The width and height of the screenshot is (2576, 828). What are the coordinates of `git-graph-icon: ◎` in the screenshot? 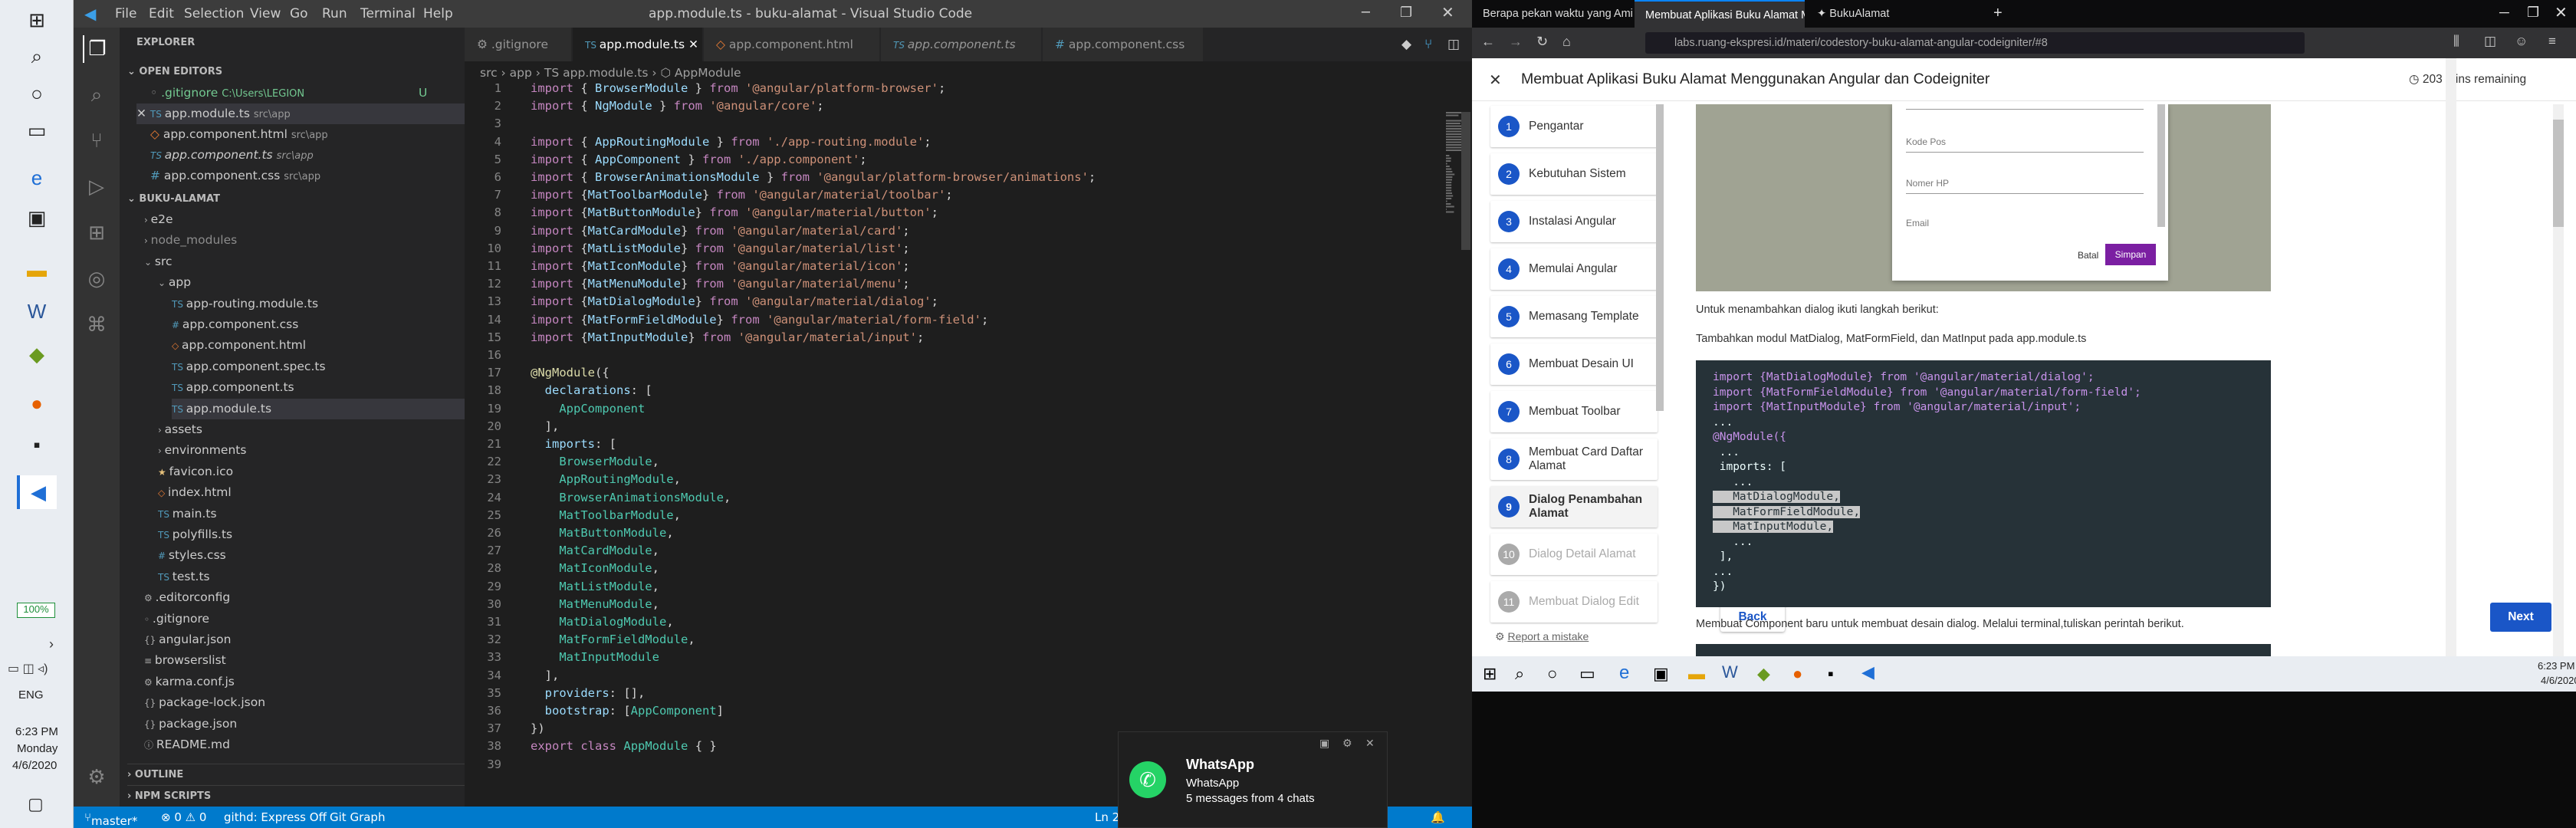 It's located at (97, 279).